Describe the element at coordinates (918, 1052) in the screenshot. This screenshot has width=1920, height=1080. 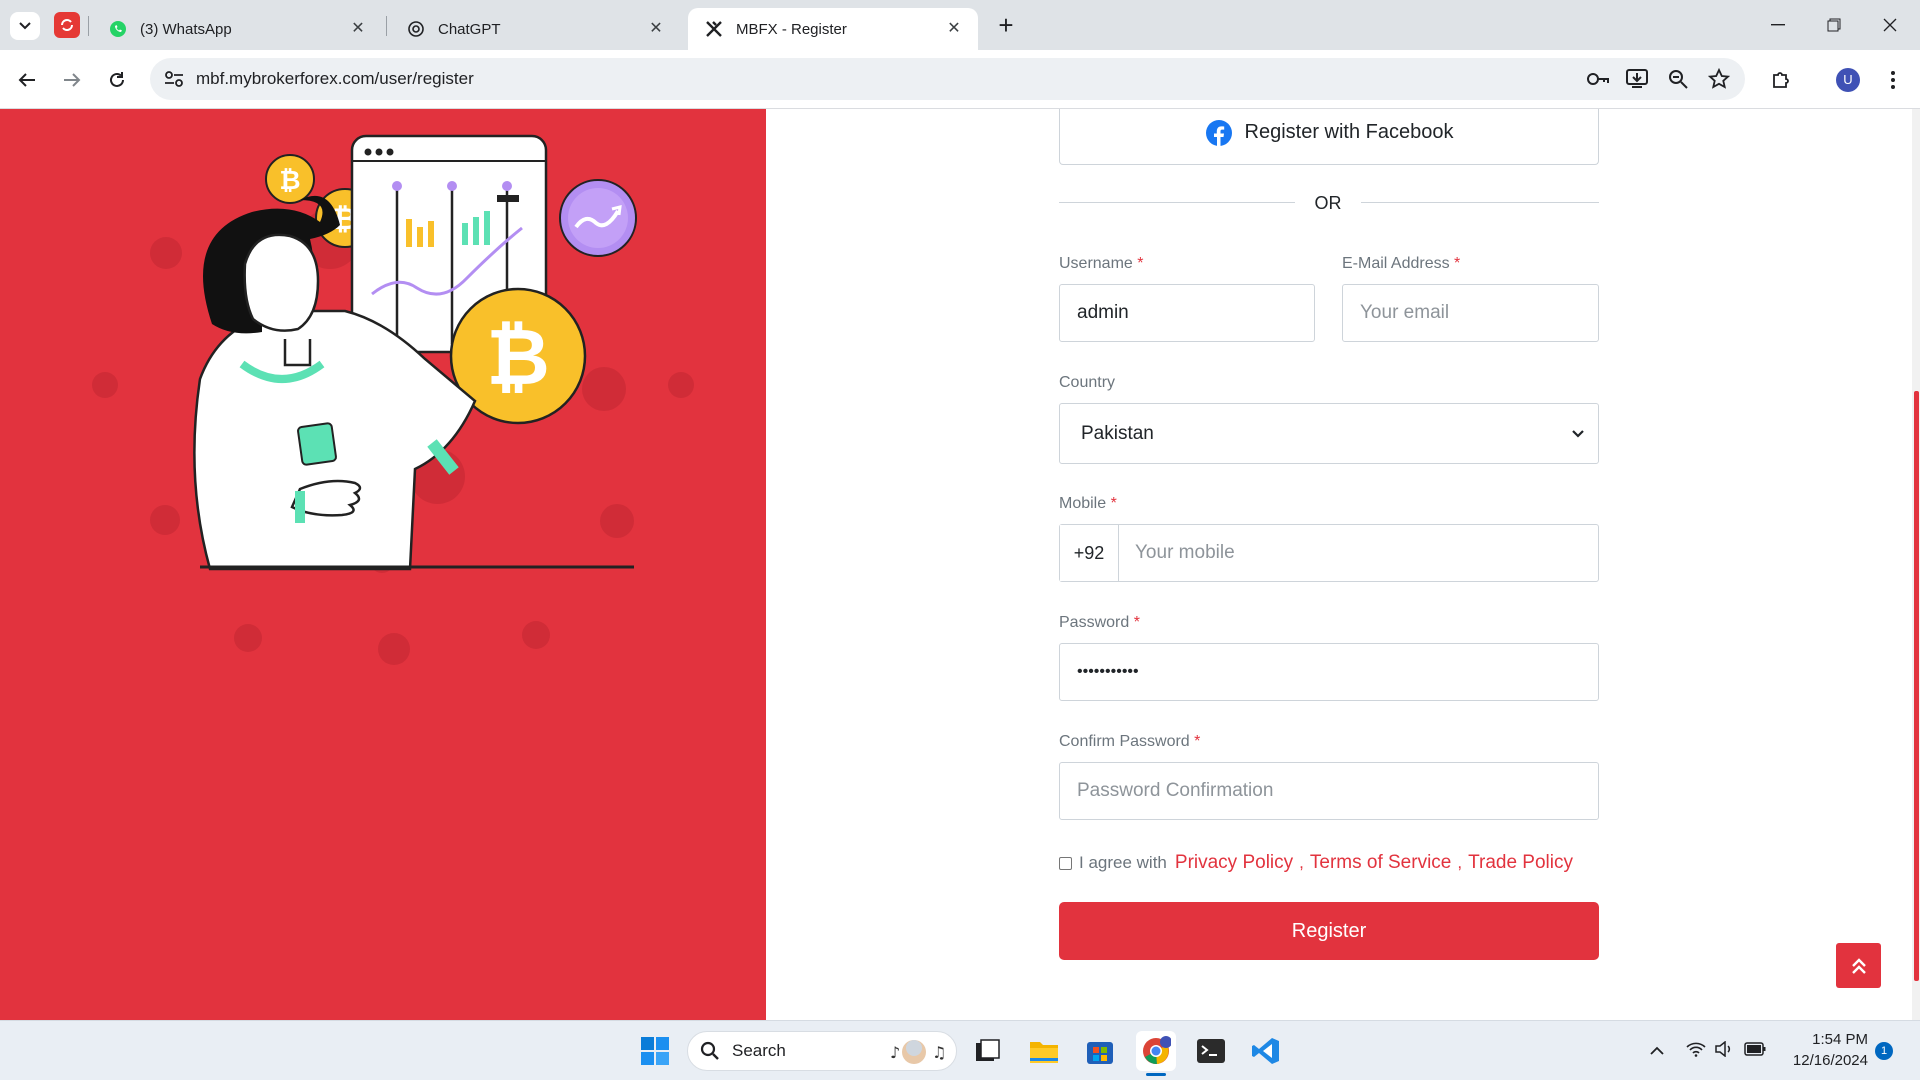
I see `search-highlight-icon: ♪ ♫` at that location.